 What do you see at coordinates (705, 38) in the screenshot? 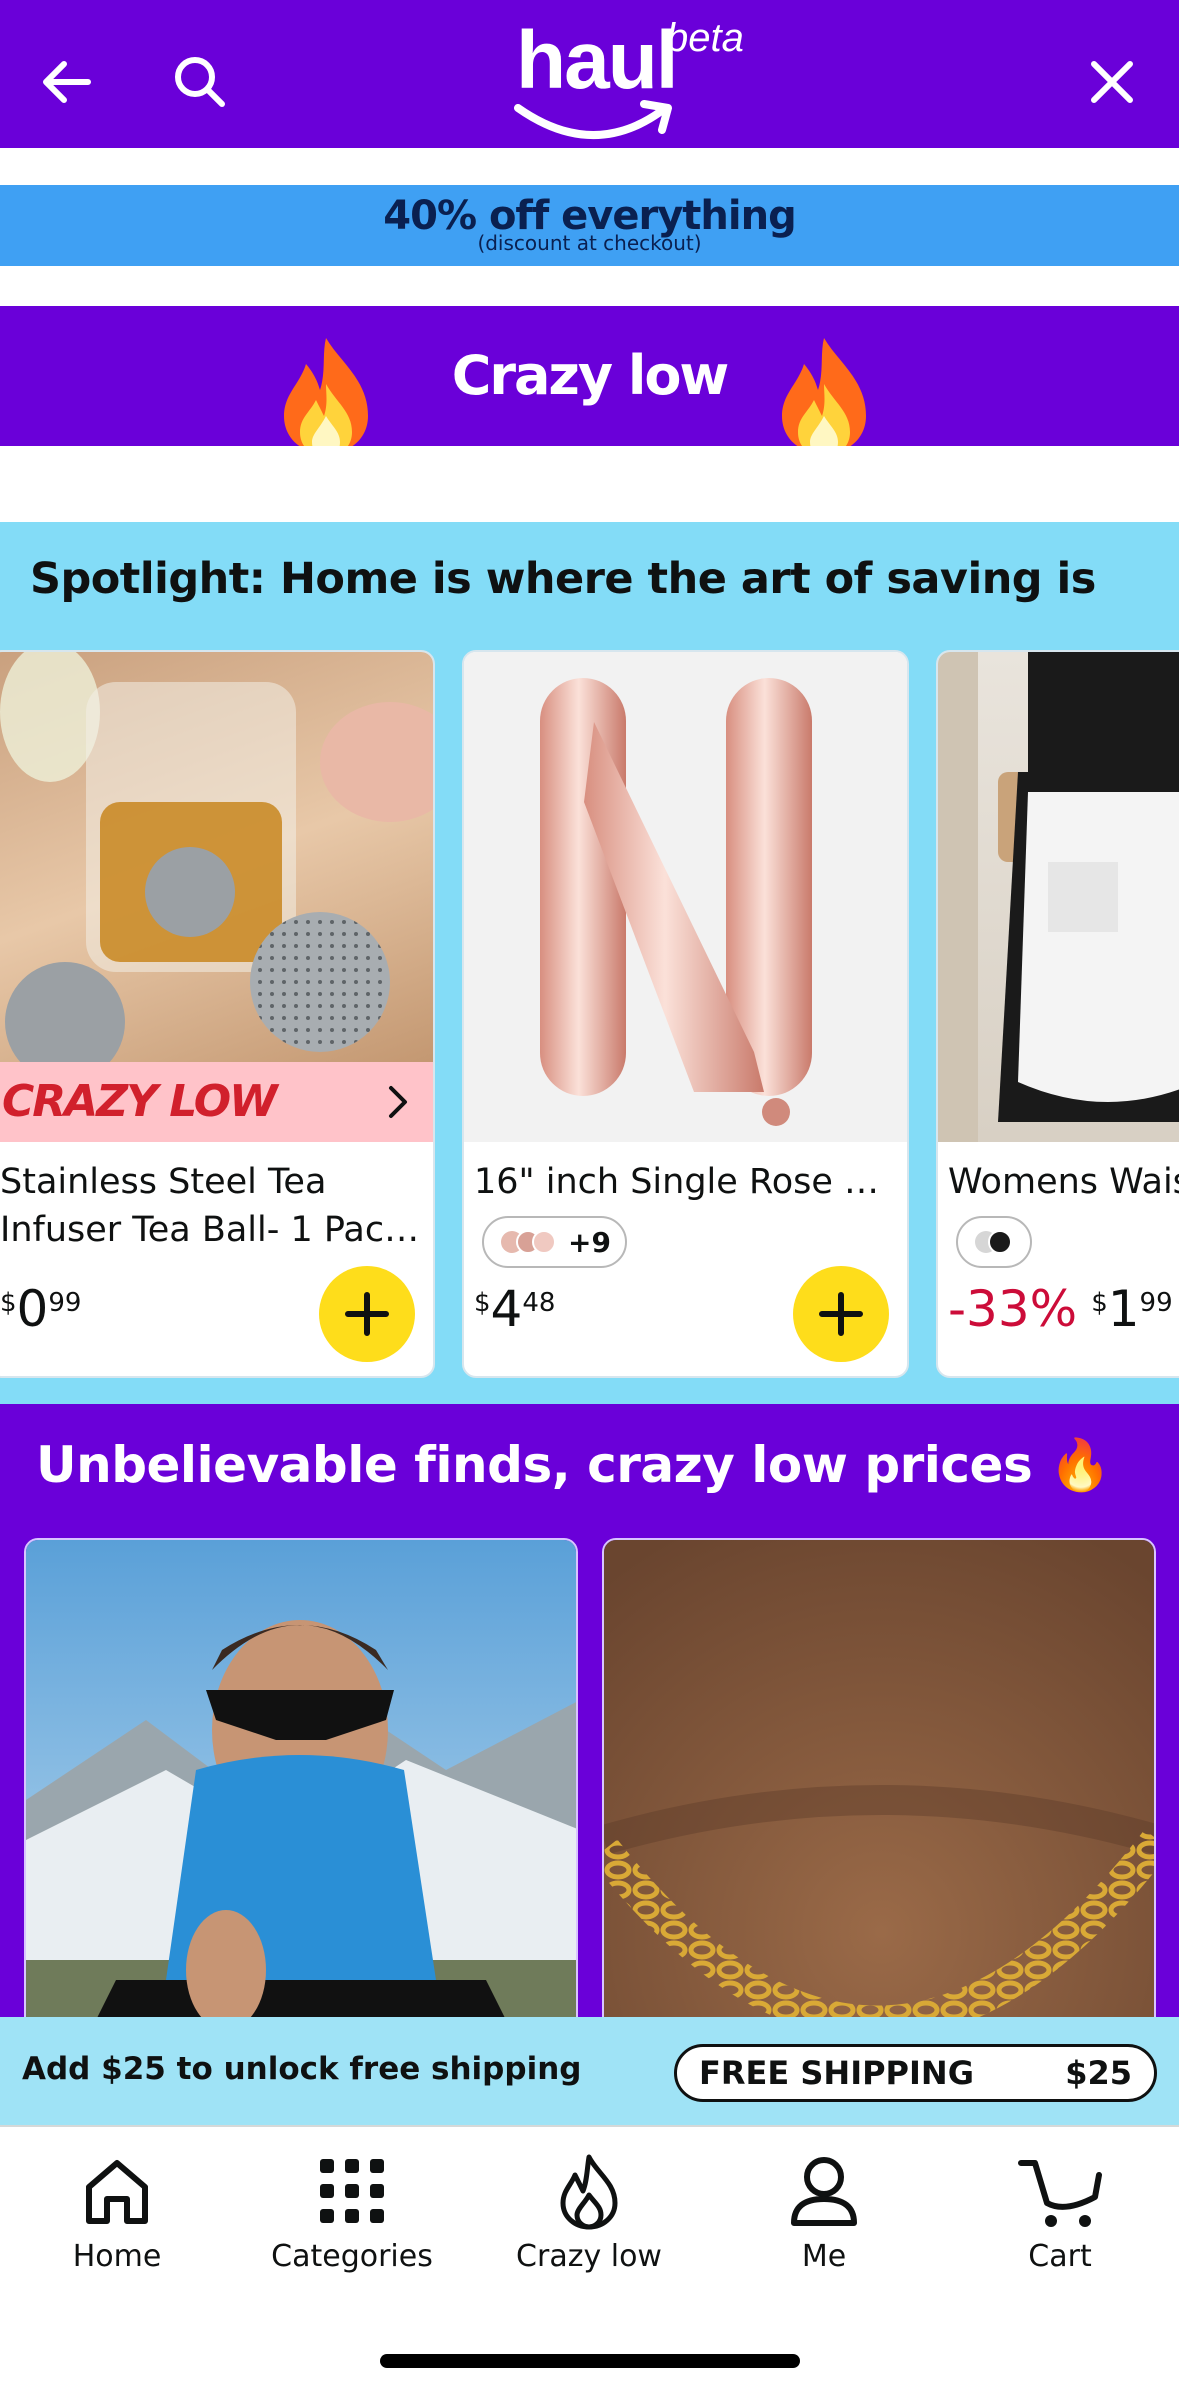
I see `logo-beta-badge: beta` at bounding box center [705, 38].